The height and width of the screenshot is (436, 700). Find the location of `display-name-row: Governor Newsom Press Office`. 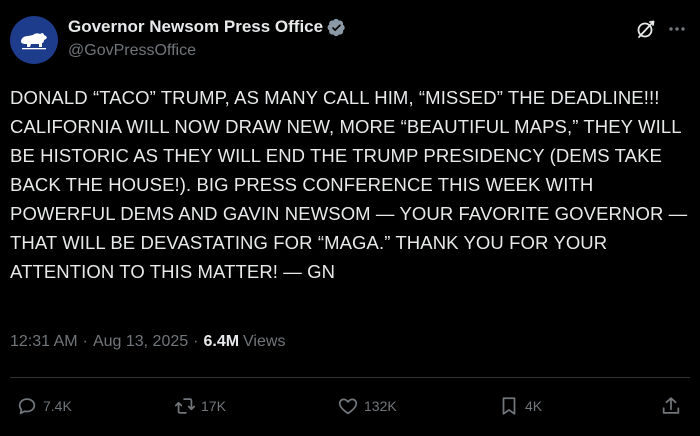

display-name-row: Governor Newsom Press Office is located at coordinates (207, 27).